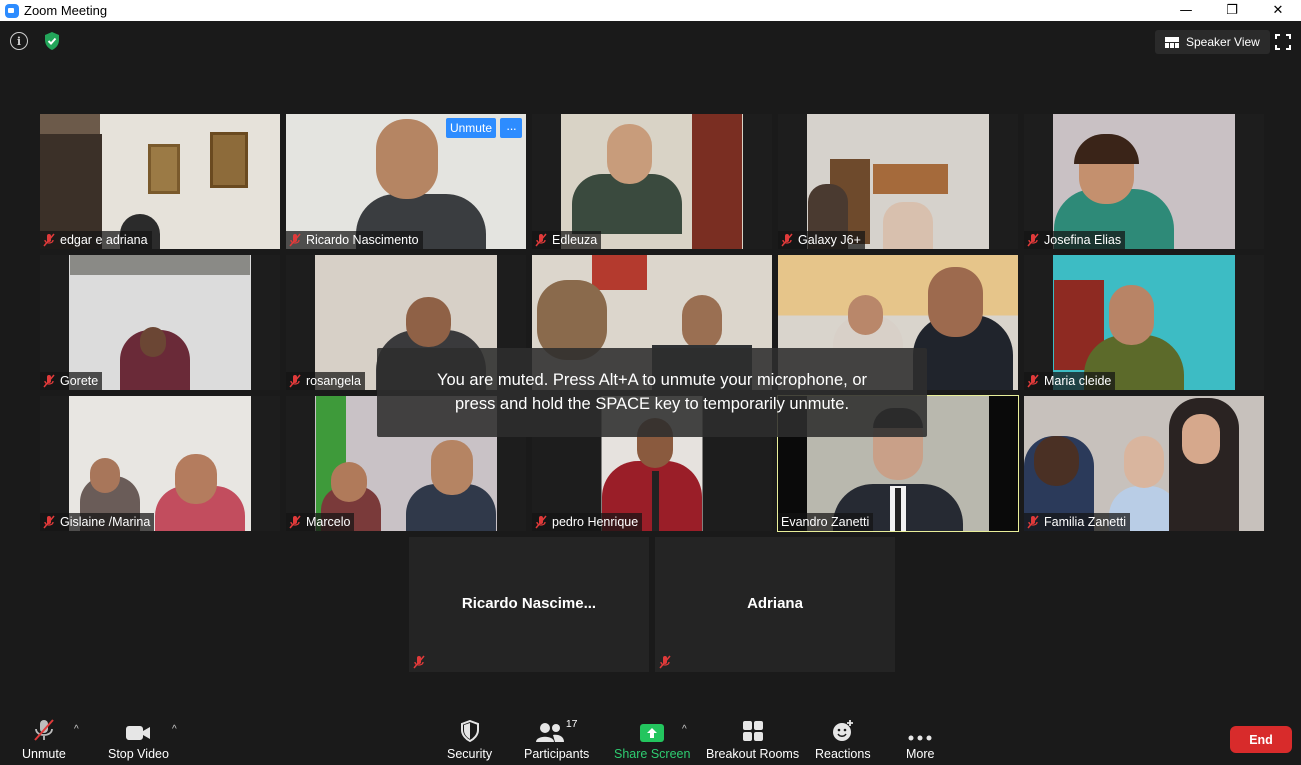  What do you see at coordinates (1283, 42) in the screenshot?
I see `fullscreen-icon` at bounding box center [1283, 42].